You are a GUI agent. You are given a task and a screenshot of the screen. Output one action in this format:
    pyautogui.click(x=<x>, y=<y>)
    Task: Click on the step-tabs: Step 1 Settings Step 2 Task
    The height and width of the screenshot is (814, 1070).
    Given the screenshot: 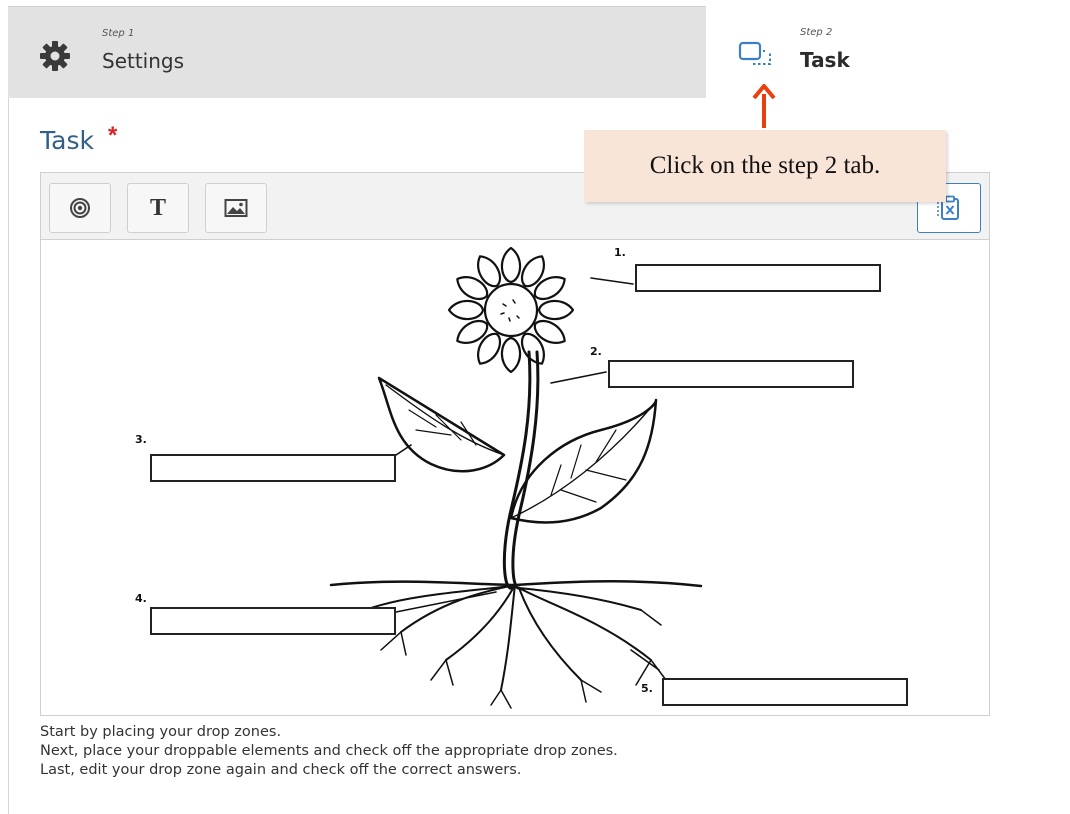 What is the action you would take?
    pyautogui.click(x=539, y=52)
    